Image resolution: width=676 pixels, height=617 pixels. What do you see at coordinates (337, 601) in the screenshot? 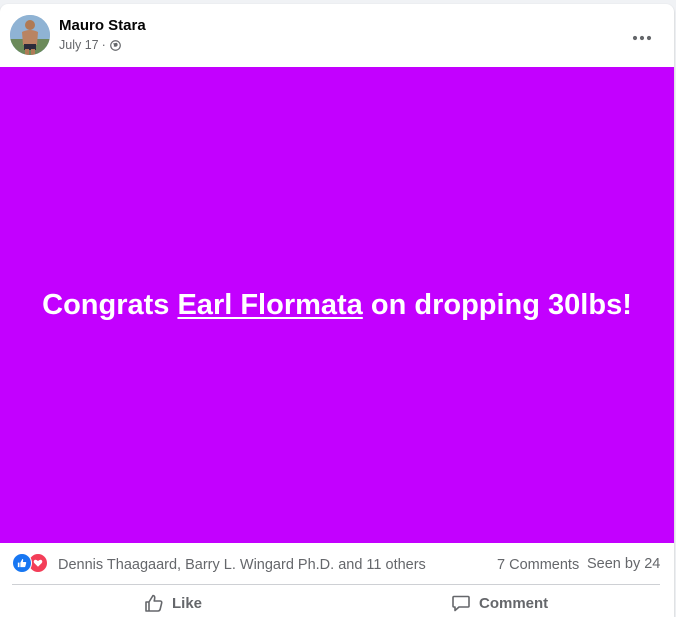
I see `post-actions: Like Comment` at bounding box center [337, 601].